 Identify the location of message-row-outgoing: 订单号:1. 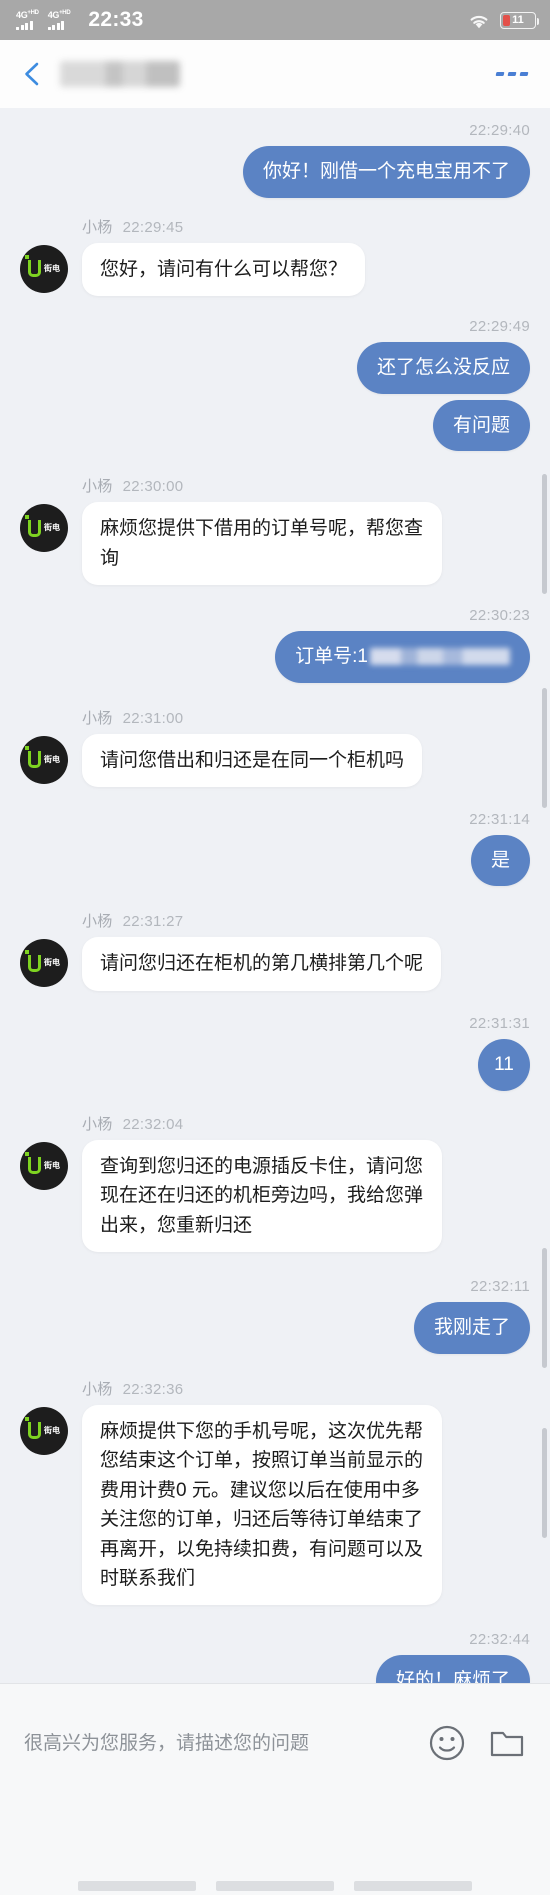
(275, 656).